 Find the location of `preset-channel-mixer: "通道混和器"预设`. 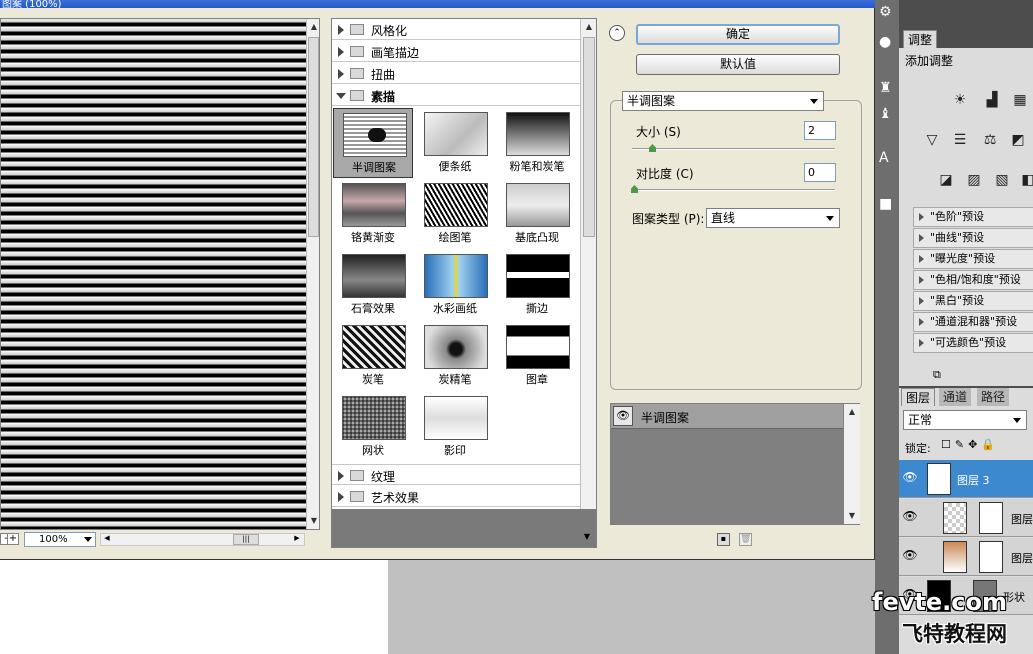

preset-channel-mixer: "通道混和器"预设 is located at coordinates (973, 322).